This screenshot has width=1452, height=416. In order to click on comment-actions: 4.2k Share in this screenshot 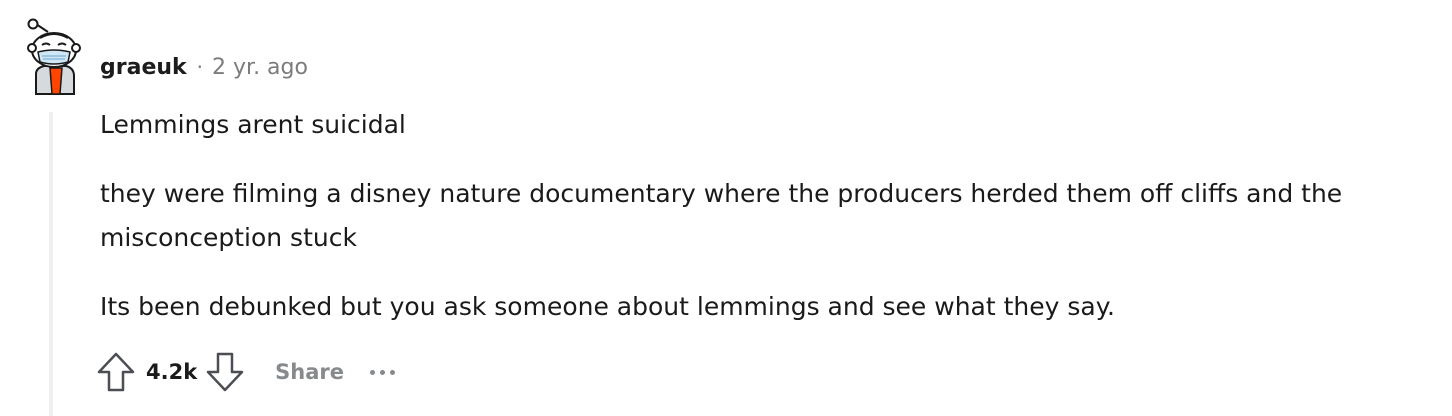, I will do `click(246, 372)`.